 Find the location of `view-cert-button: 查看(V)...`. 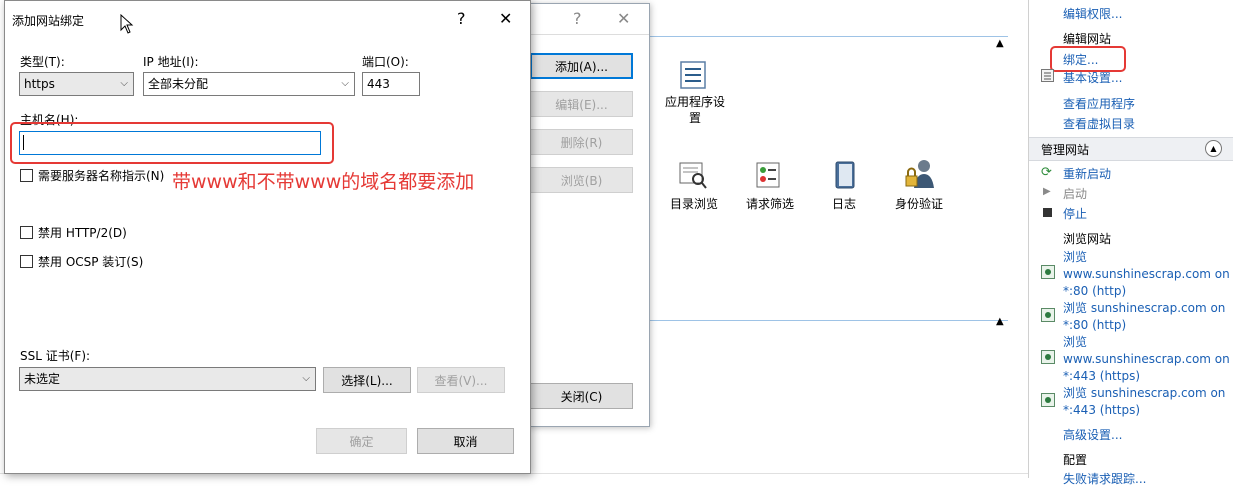

view-cert-button: 查看(V)... is located at coordinates (461, 380).